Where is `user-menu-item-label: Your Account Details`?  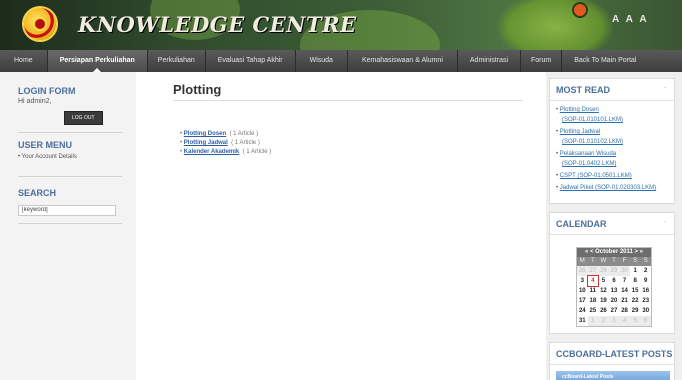
user-menu-item-label: Your Account Details is located at coordinates (49, 157).